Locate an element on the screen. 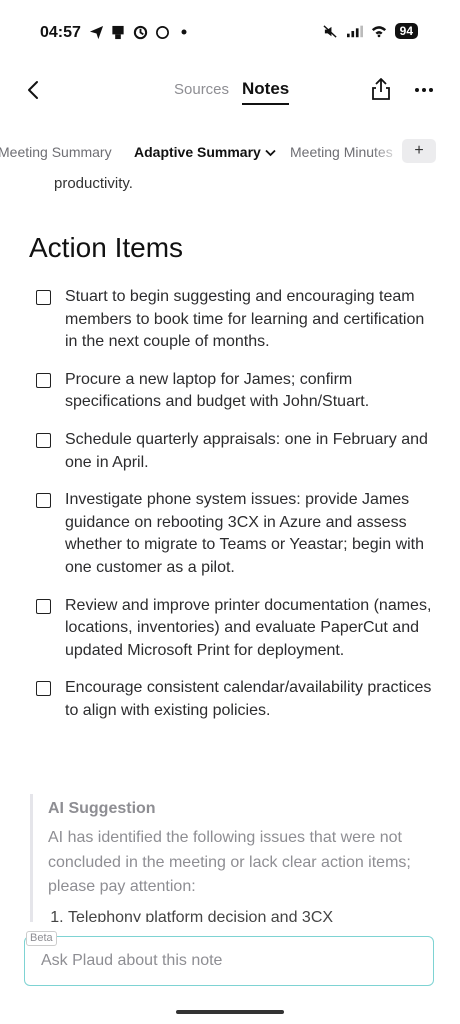 This screenshot has height=1024, width=460. back-button is located at coordinates (34, 90).